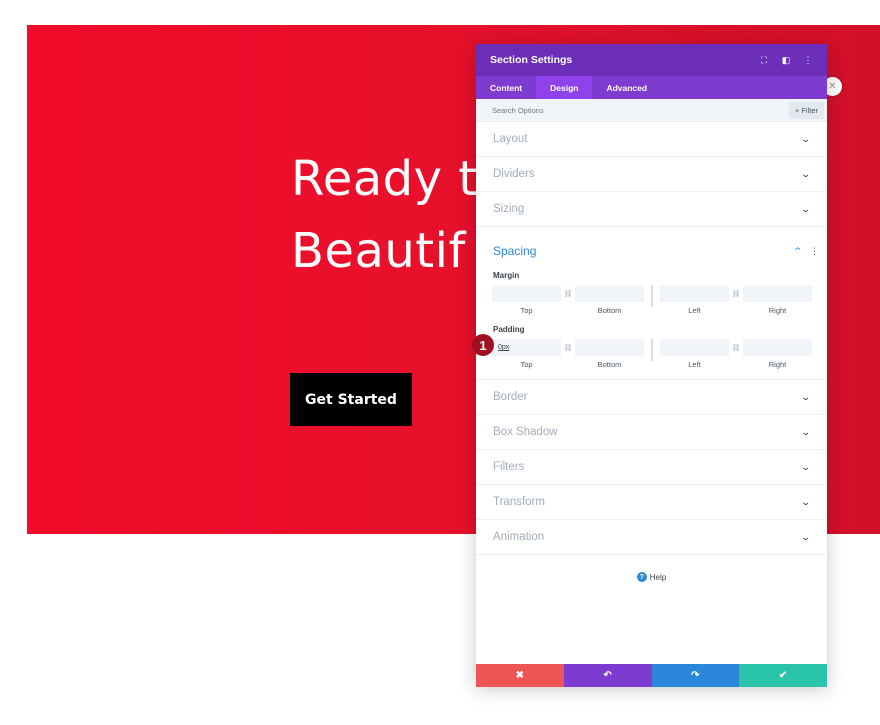 Image resolution: width=880 pixels, height=725 pixels. Describe the element at coordinates (651, 467) in the screenshot. I see `group-filters: Filters ⌄` at that location.